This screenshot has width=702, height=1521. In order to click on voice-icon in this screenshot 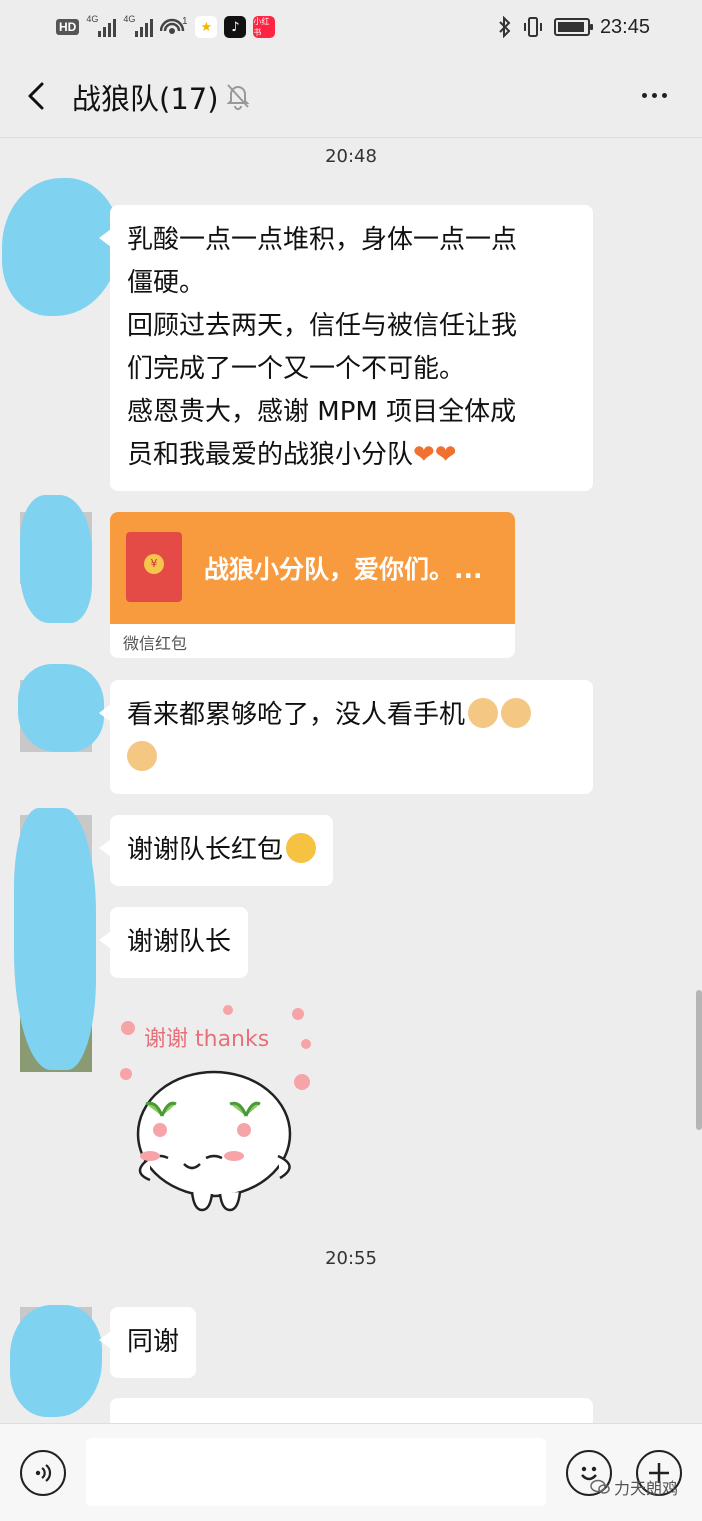, I will do `click(43, 1473)`.